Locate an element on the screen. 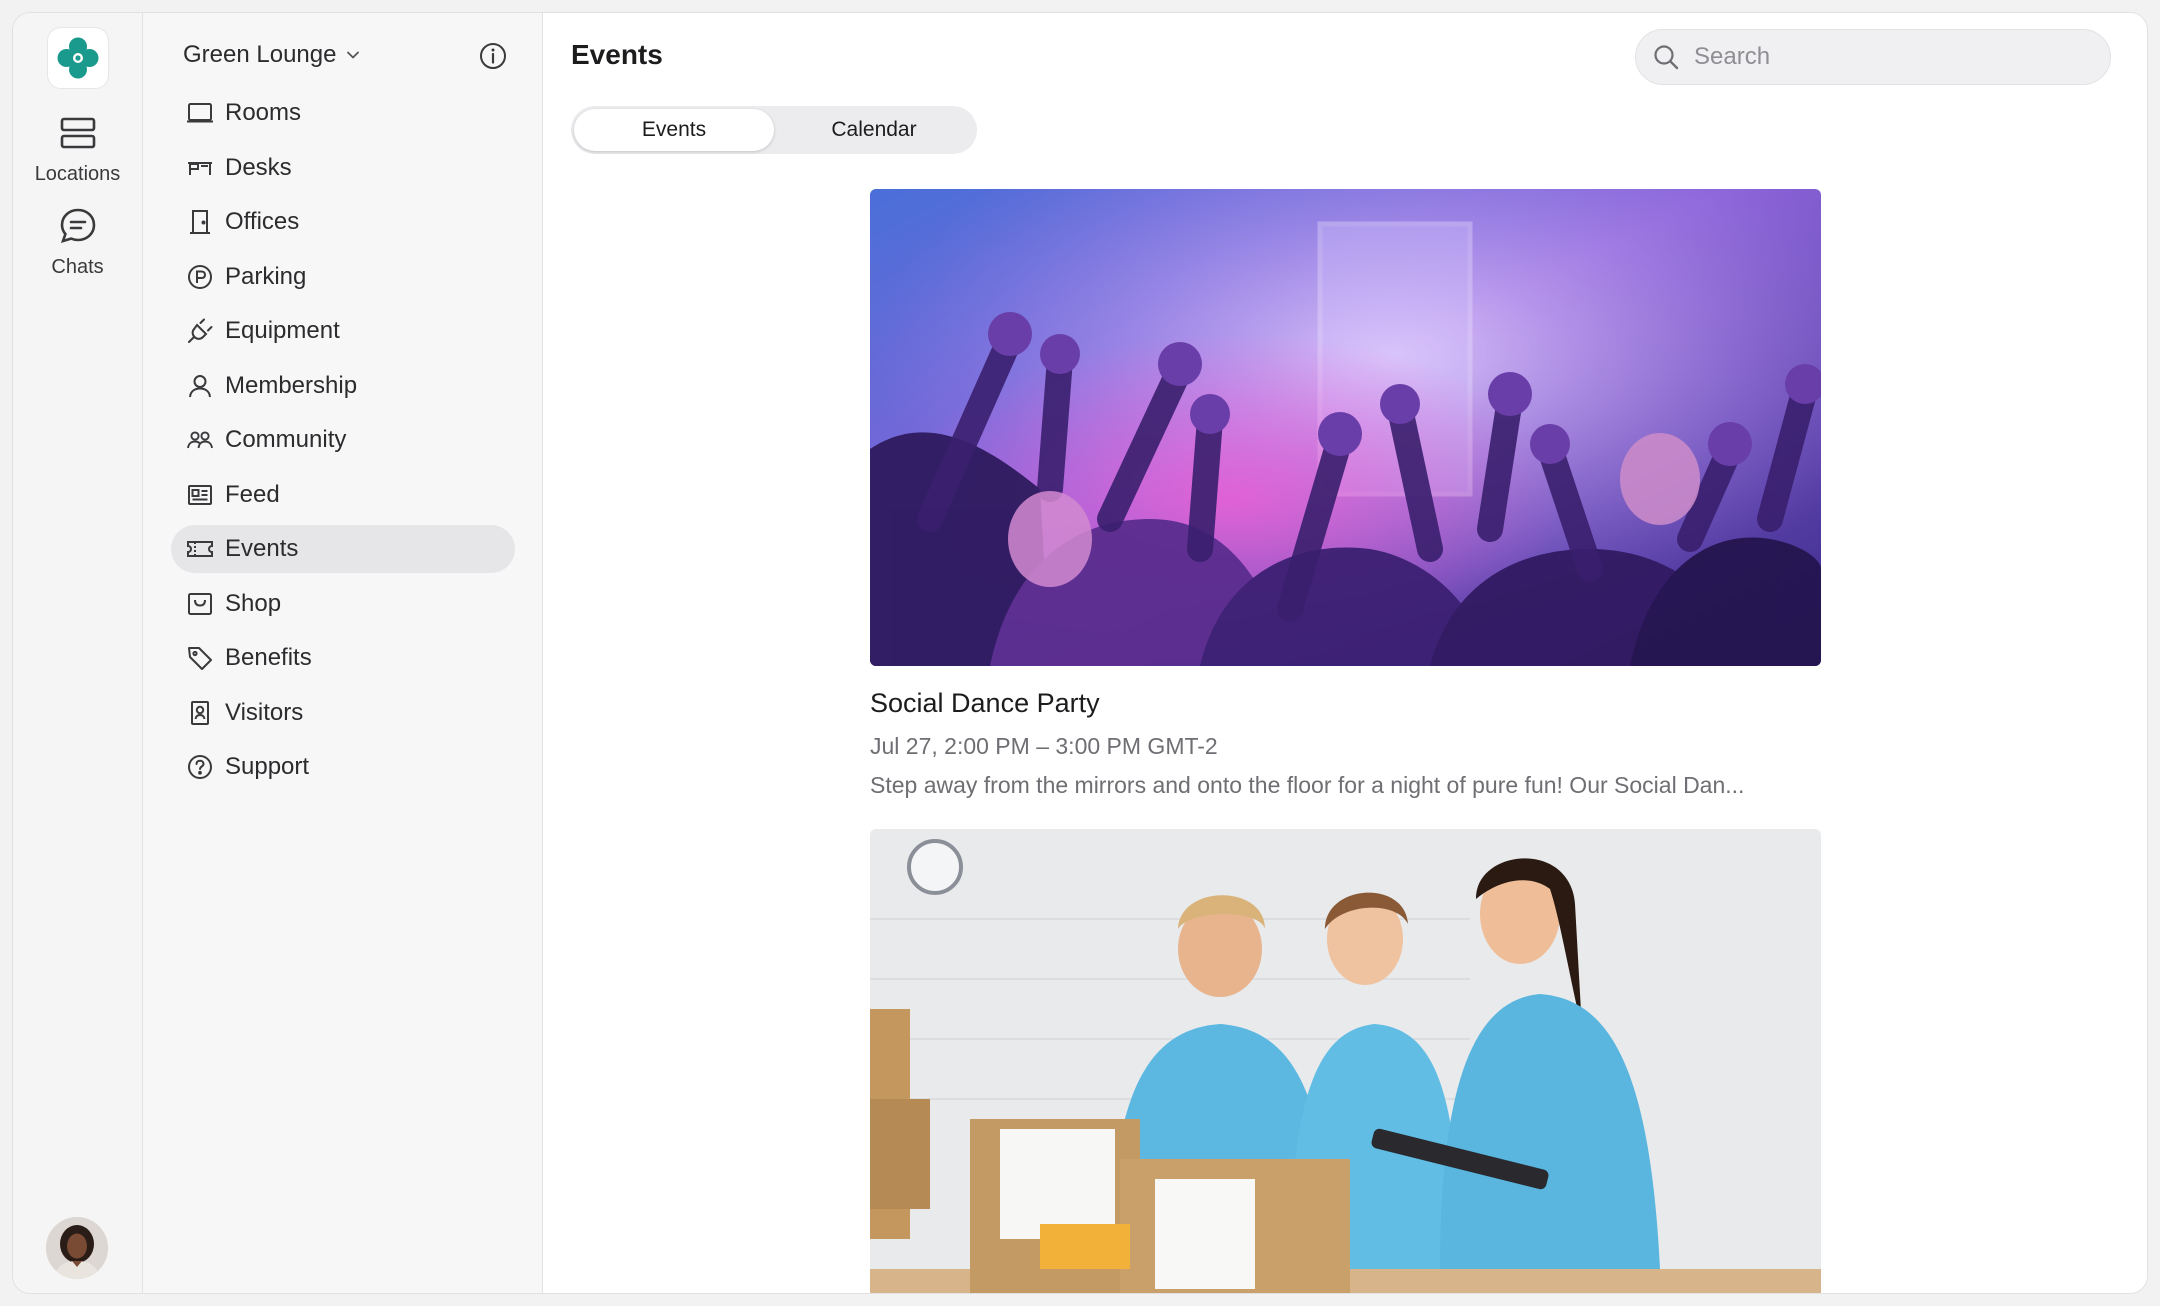  parking-icon is located at coordinates (200, 277).